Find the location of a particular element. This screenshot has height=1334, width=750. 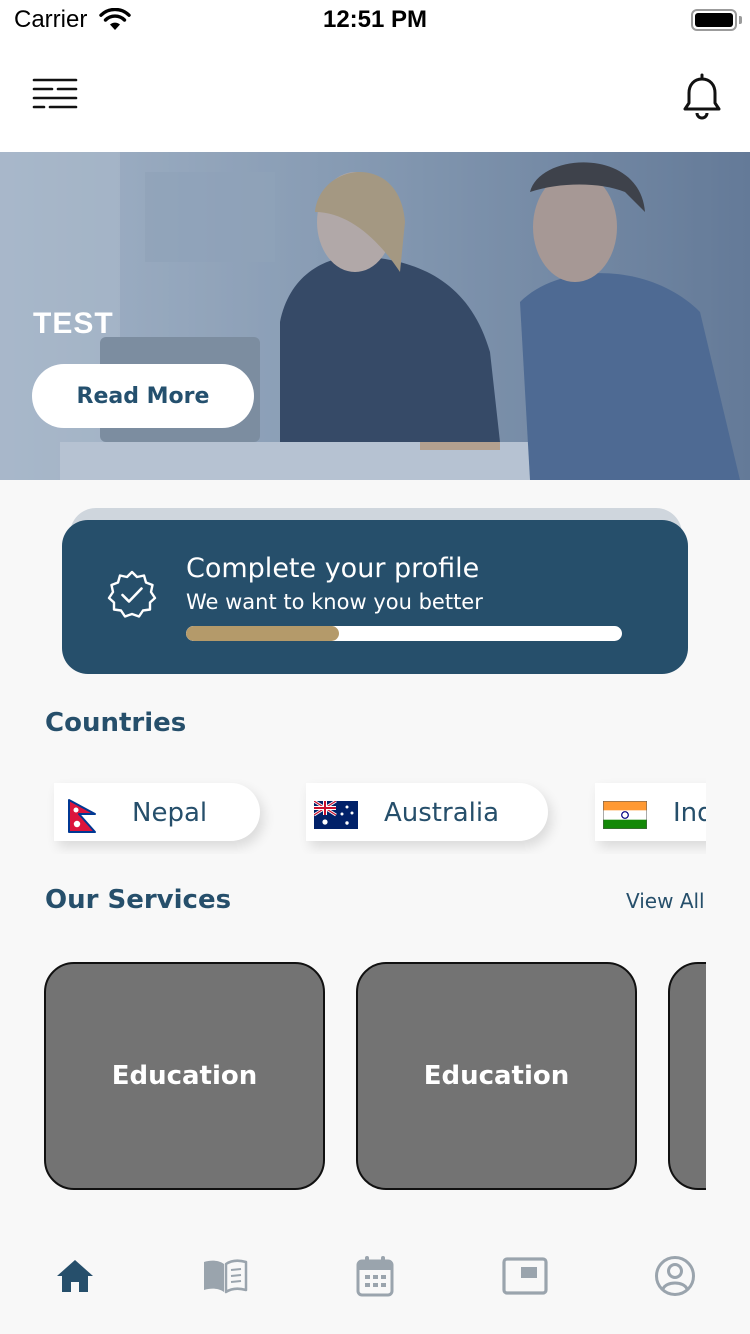

calendar-icon is located at coordinates (375, 1278).